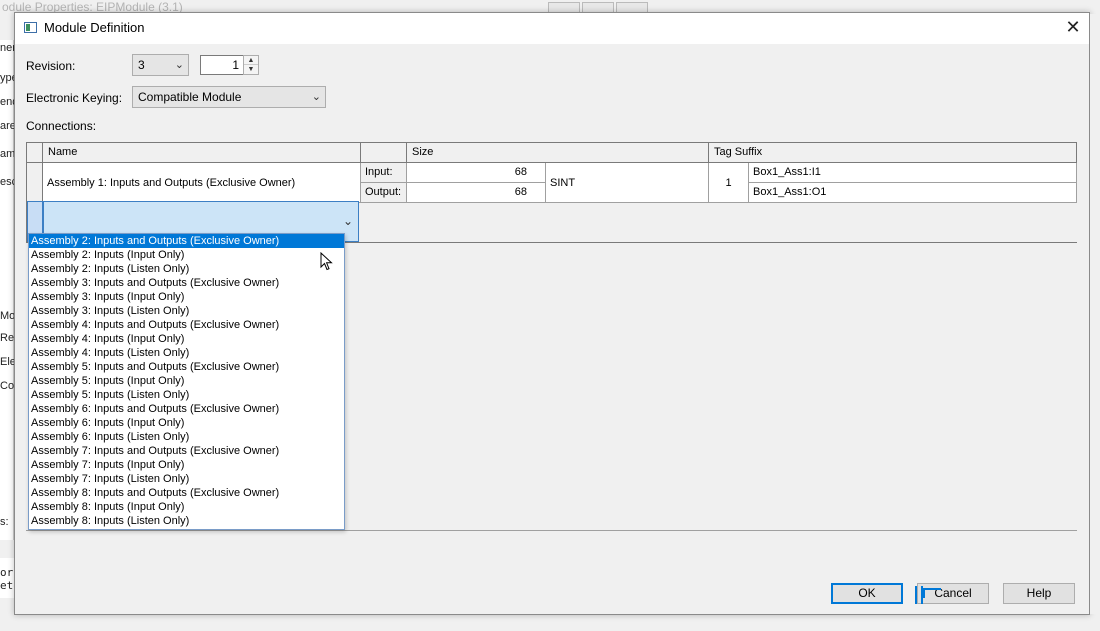 The height and width of the screenshot is (631, 1100). I want to click on background-label: Ele, so click(7, 362).